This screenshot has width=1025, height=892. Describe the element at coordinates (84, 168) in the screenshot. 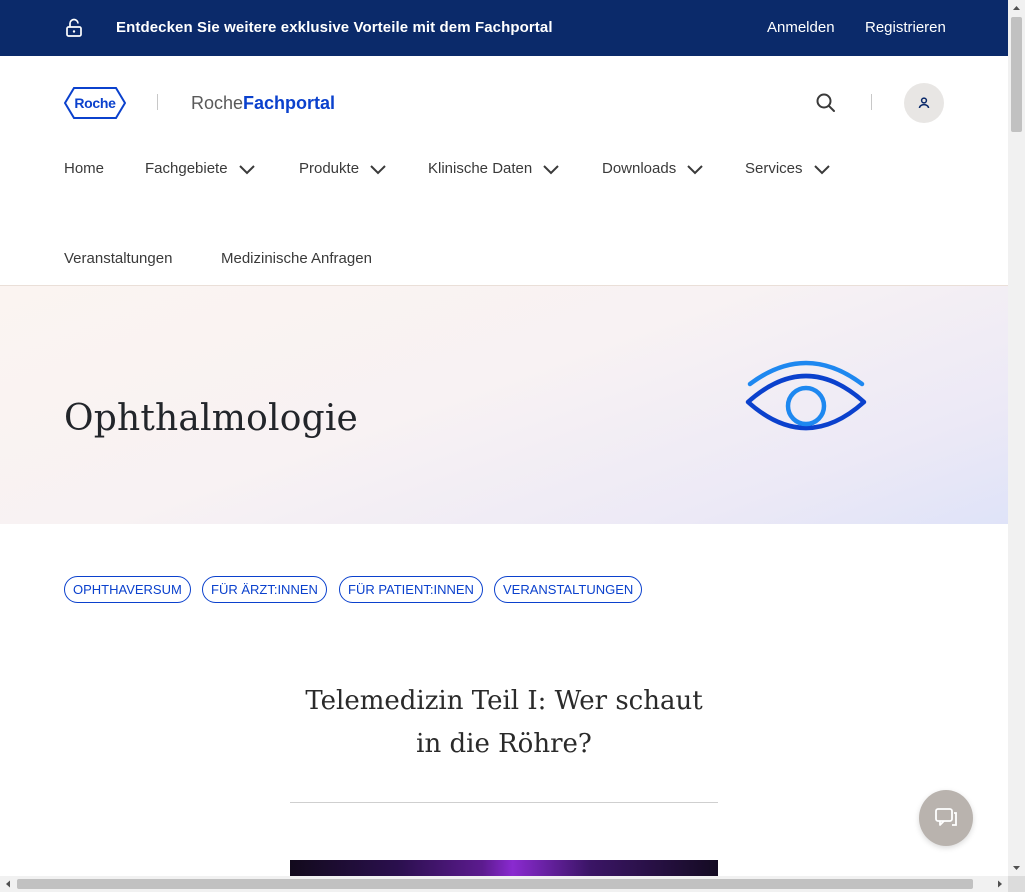

I see `nav-item-home: Home` at that location.